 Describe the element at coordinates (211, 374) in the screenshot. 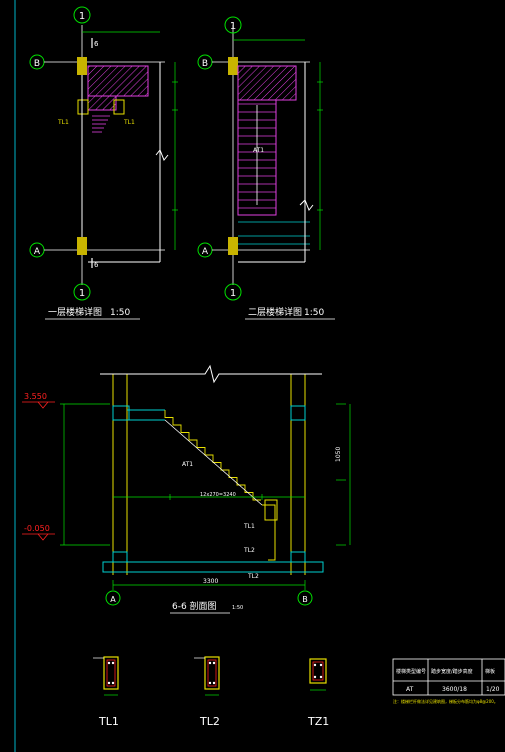

I see `section-break-line` at that location.